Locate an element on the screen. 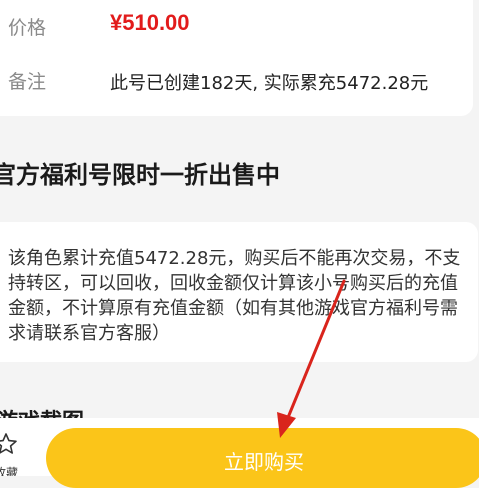 The height and width of the screenshot is (488, 479). section-title: 官方福利号限时一折出售中 is located at coordinates (140, 175).